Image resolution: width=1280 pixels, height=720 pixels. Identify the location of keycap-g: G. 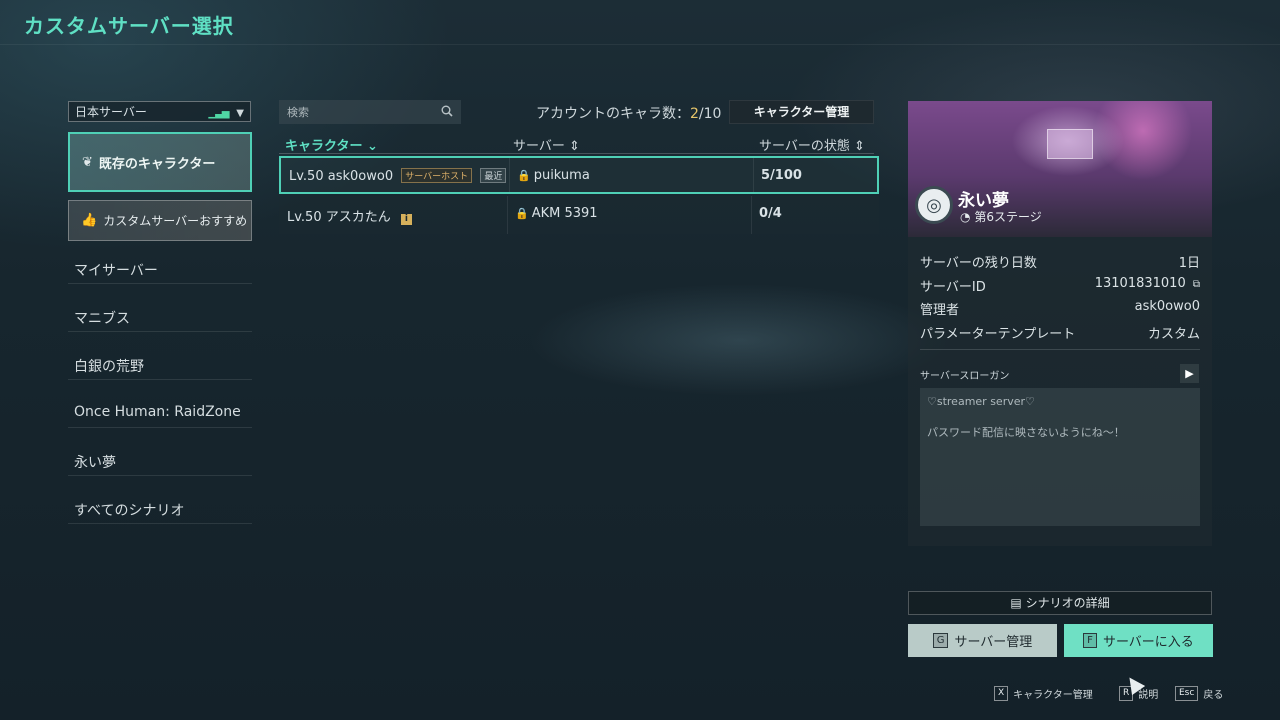
(940, 640).